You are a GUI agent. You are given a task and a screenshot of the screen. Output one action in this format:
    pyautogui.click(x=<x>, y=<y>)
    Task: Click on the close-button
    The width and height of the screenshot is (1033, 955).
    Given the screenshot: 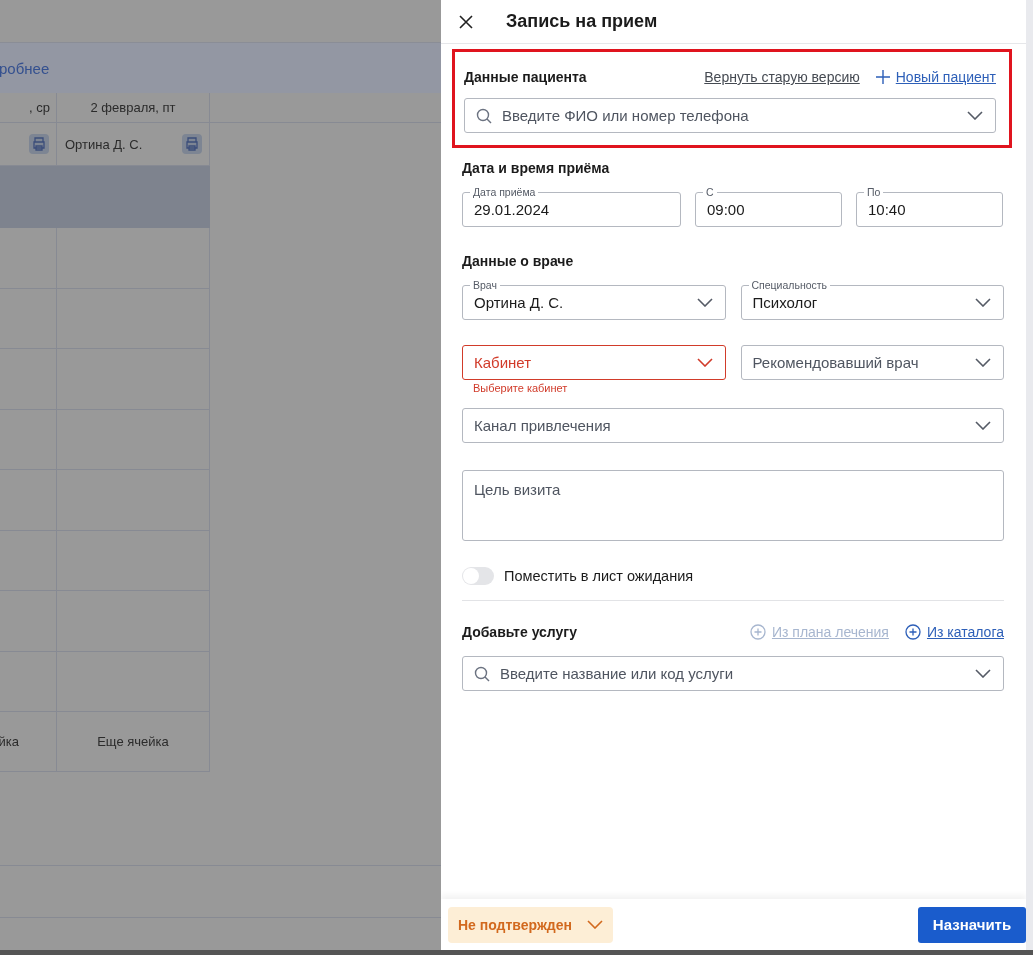 What is the action you would take?
    pyautogui.click(x=466, y=21)
    